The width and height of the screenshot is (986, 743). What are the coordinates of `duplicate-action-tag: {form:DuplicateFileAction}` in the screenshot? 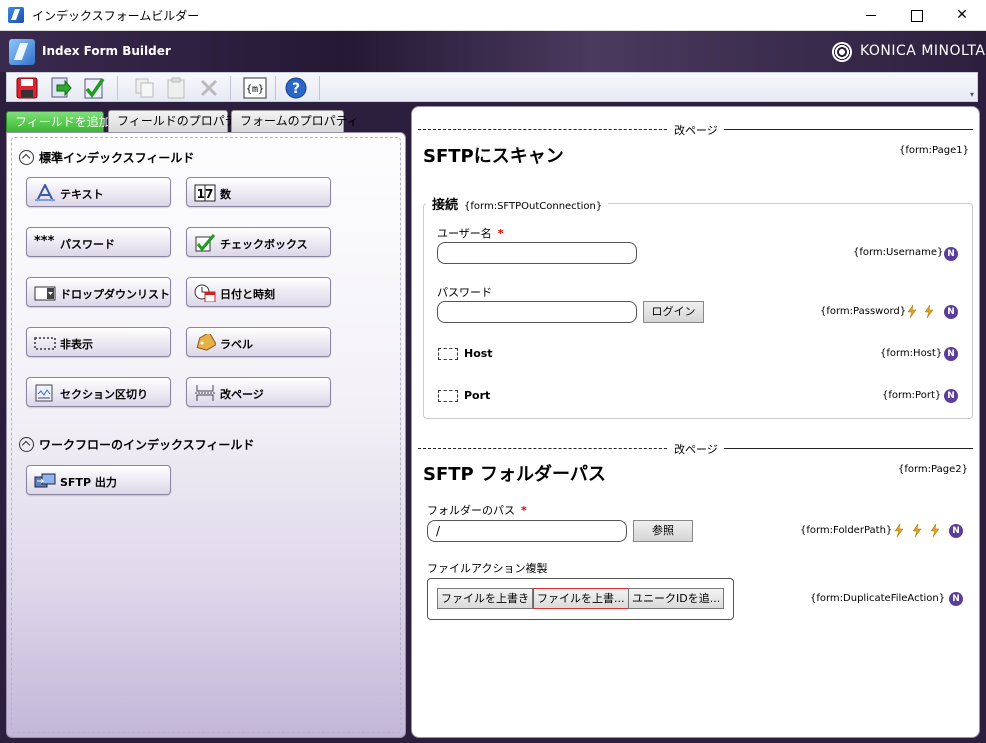 It's located at (878, 598).